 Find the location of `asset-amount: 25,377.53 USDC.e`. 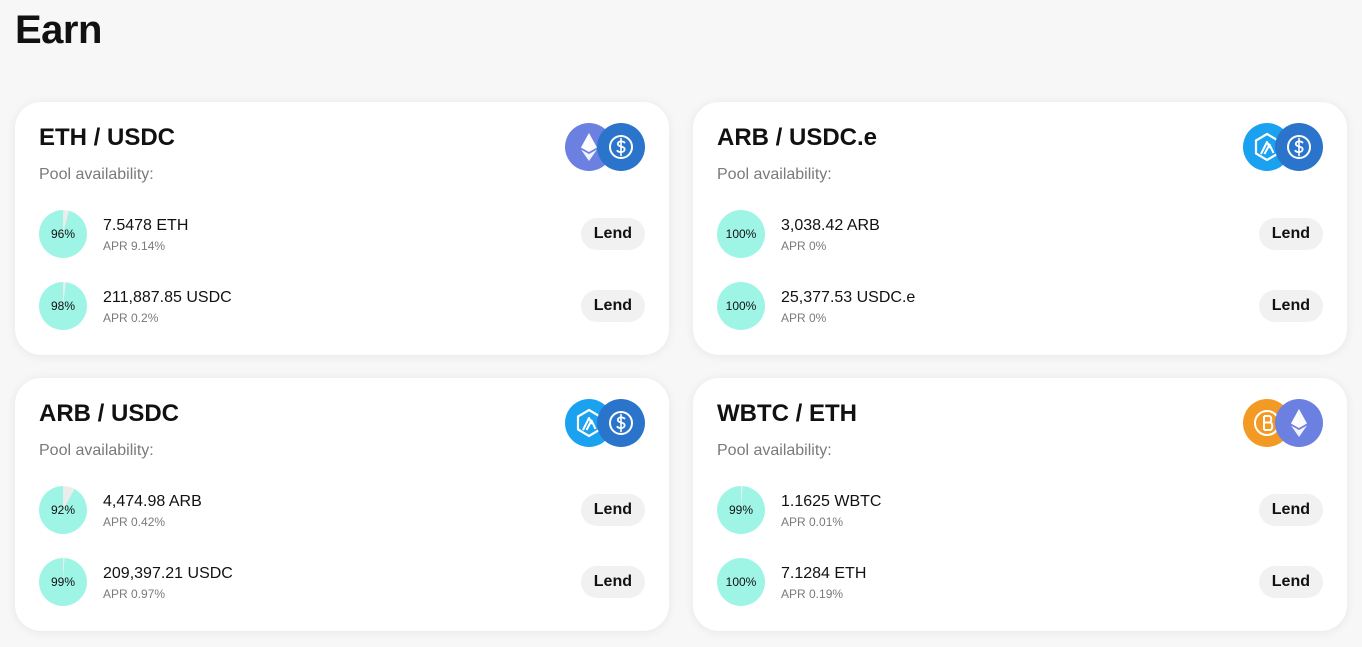

asset-amount: 25,377.53 USDC.e is located at coordinates (848, 297).